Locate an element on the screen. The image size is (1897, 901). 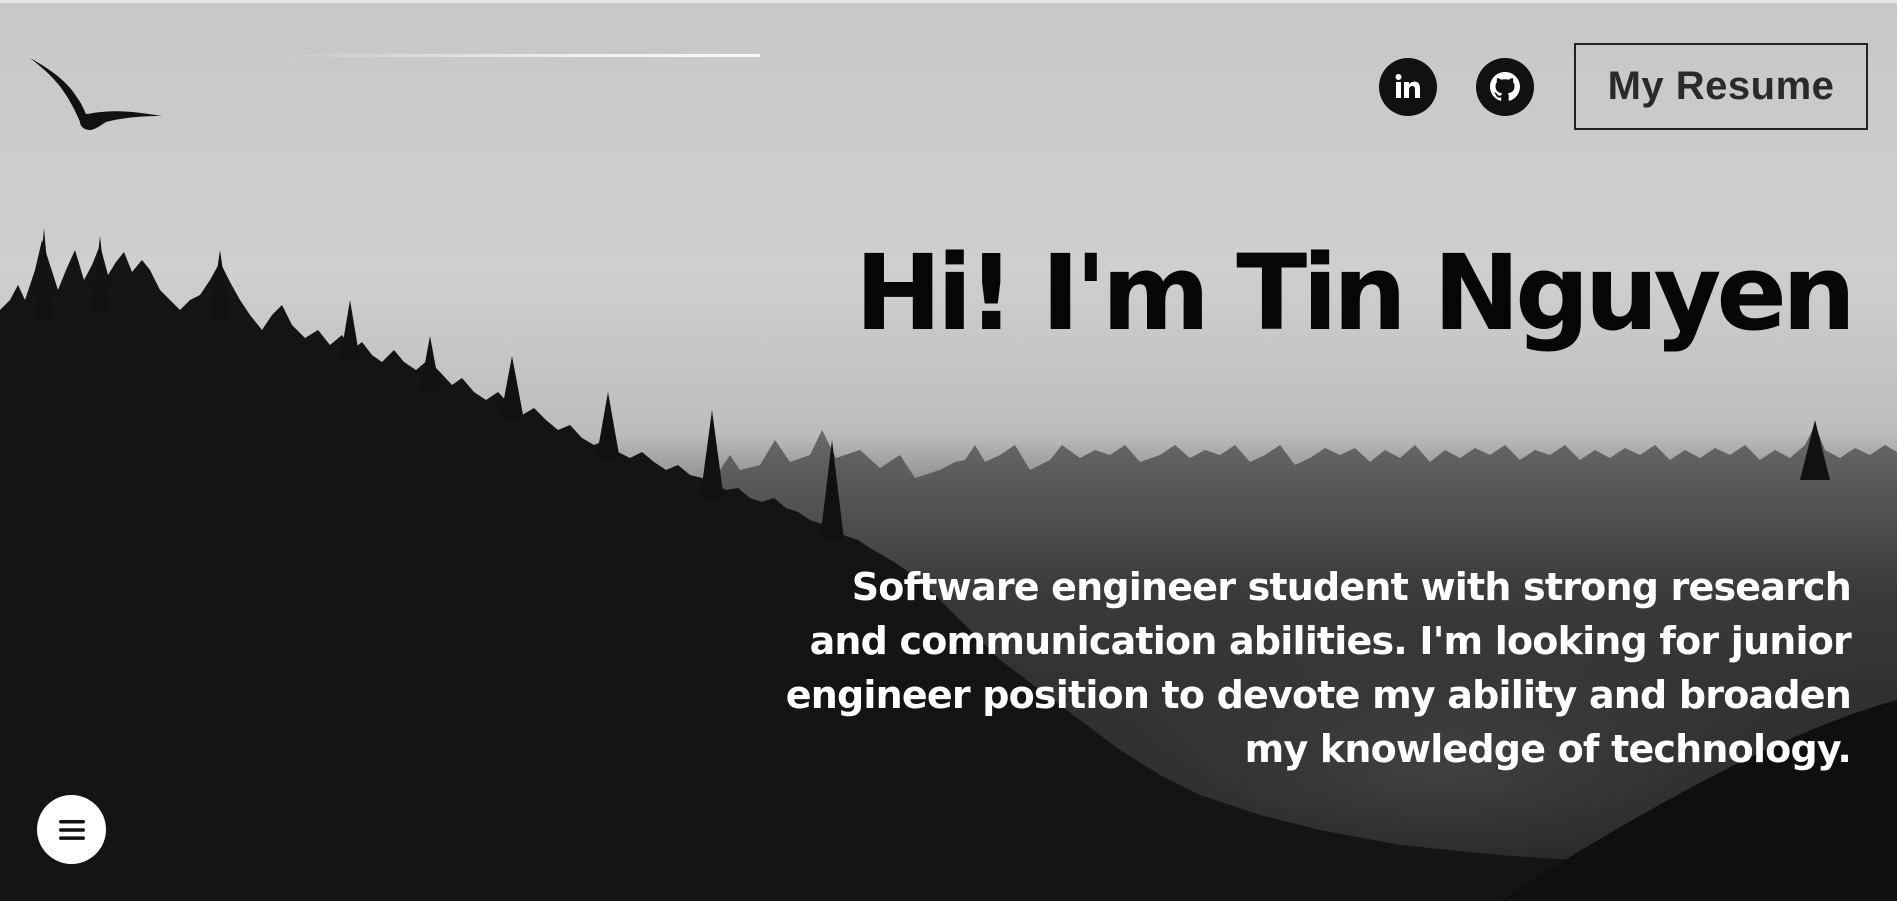
linkedin-link is located at coordinates (1408, 86).